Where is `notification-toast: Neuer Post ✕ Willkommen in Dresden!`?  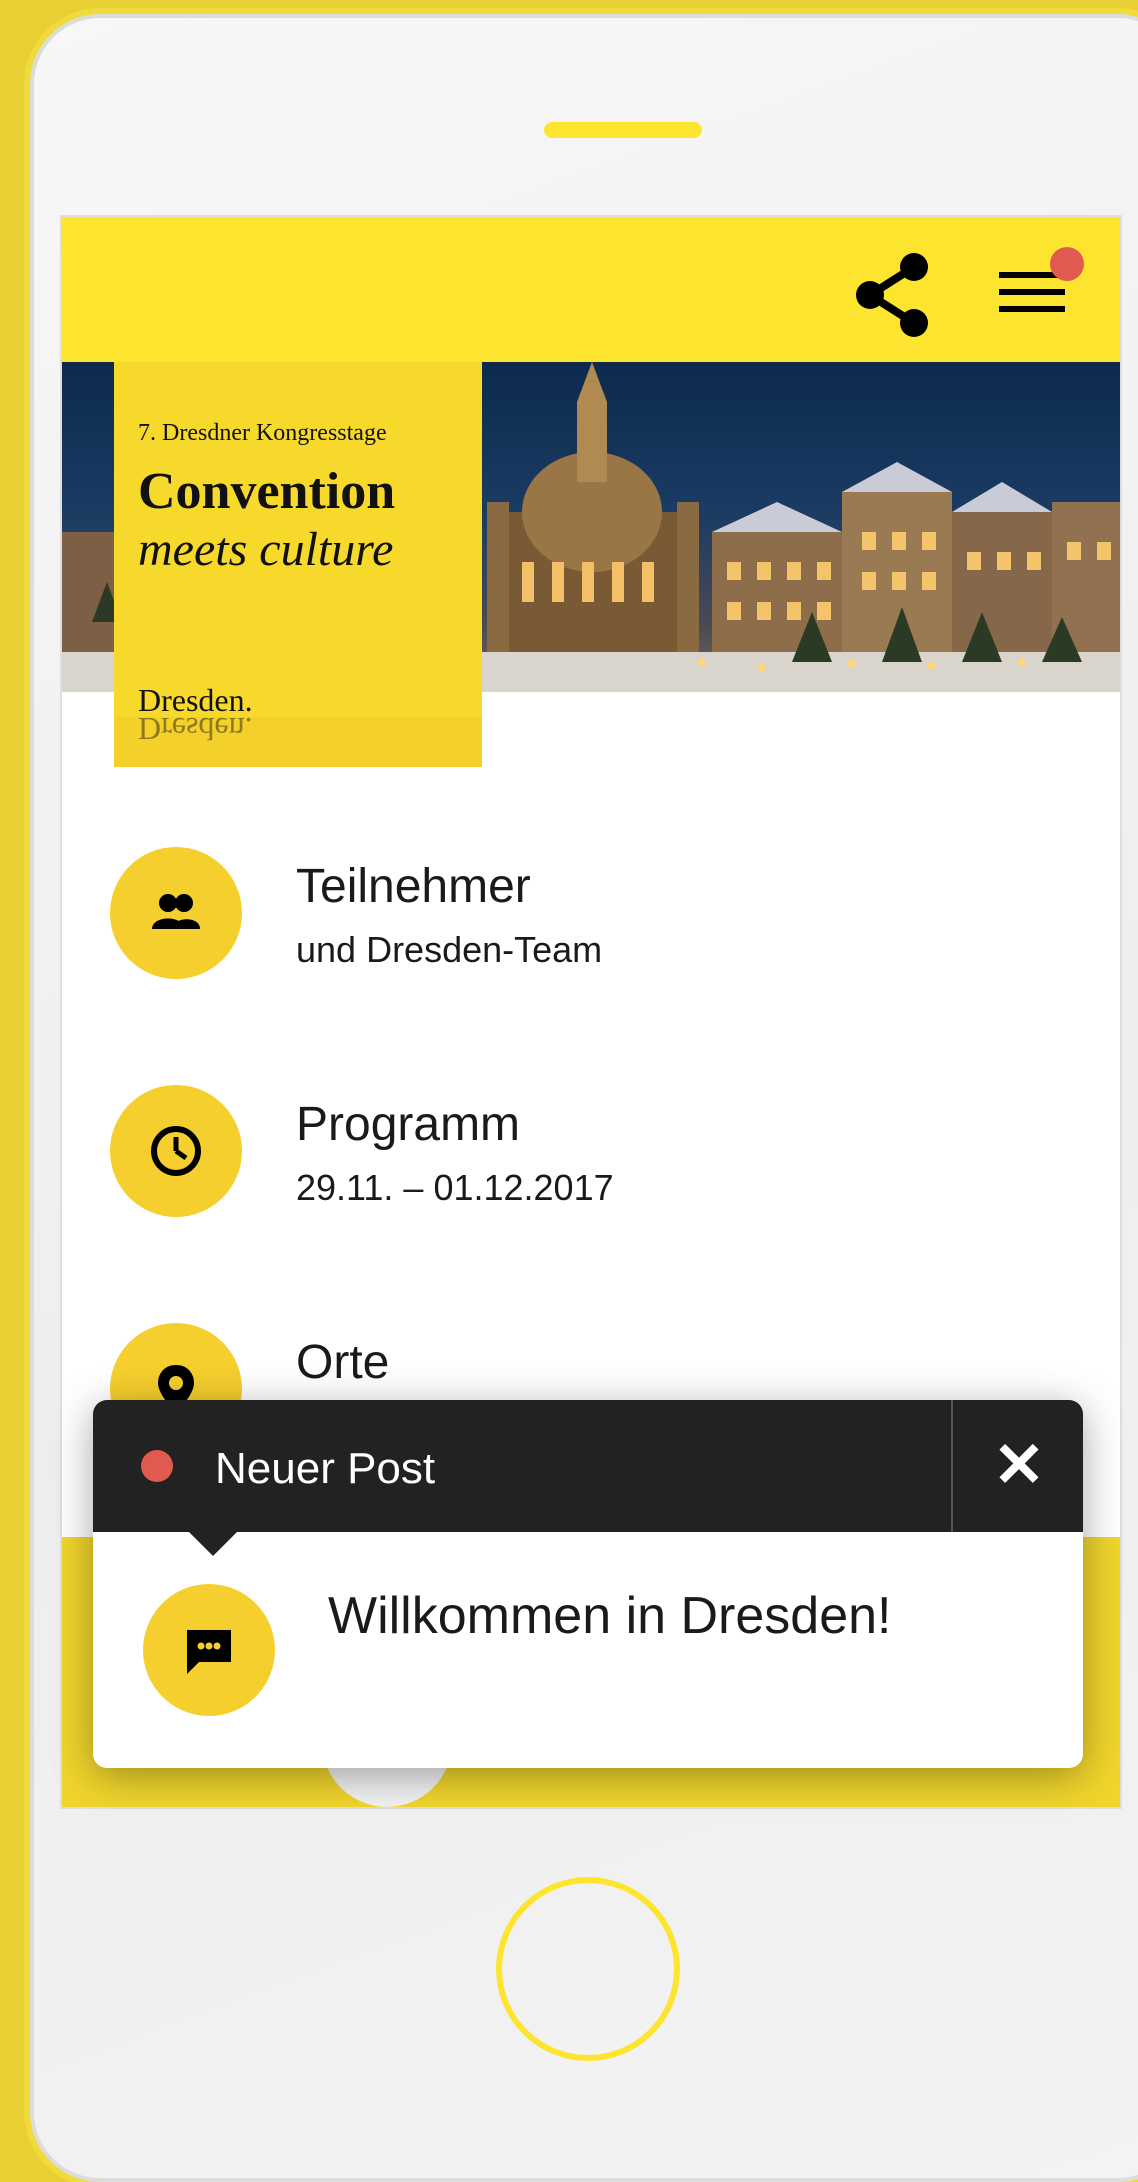
notification-toast: Neuer Post ✕ Willkommen in Dresden! is located at coordinates (588, 1584).